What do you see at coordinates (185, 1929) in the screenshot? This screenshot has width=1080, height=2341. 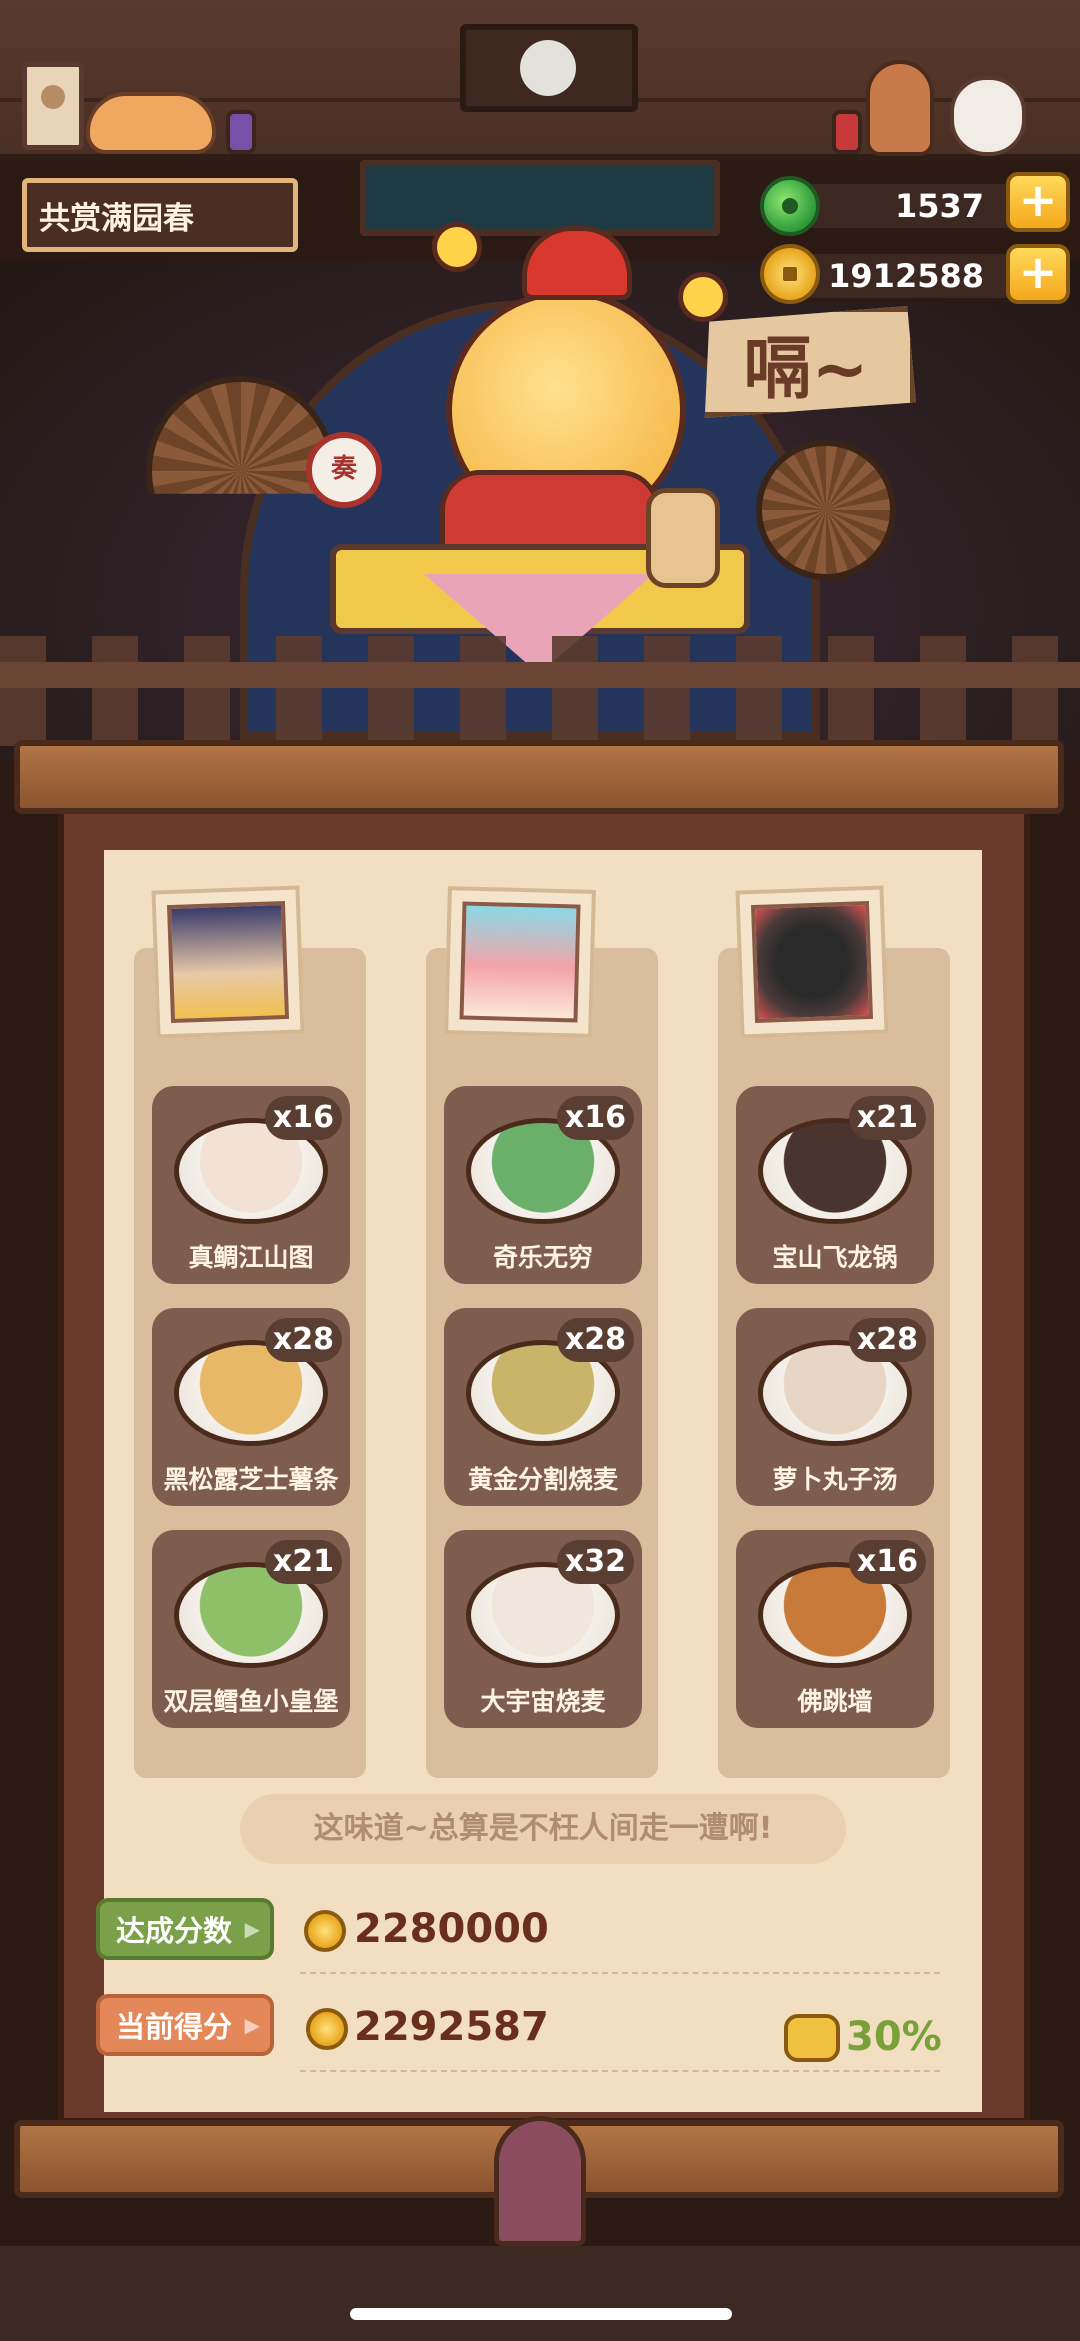 I see `target-score-label: 达成分数` at bounding box center [185, 1929].